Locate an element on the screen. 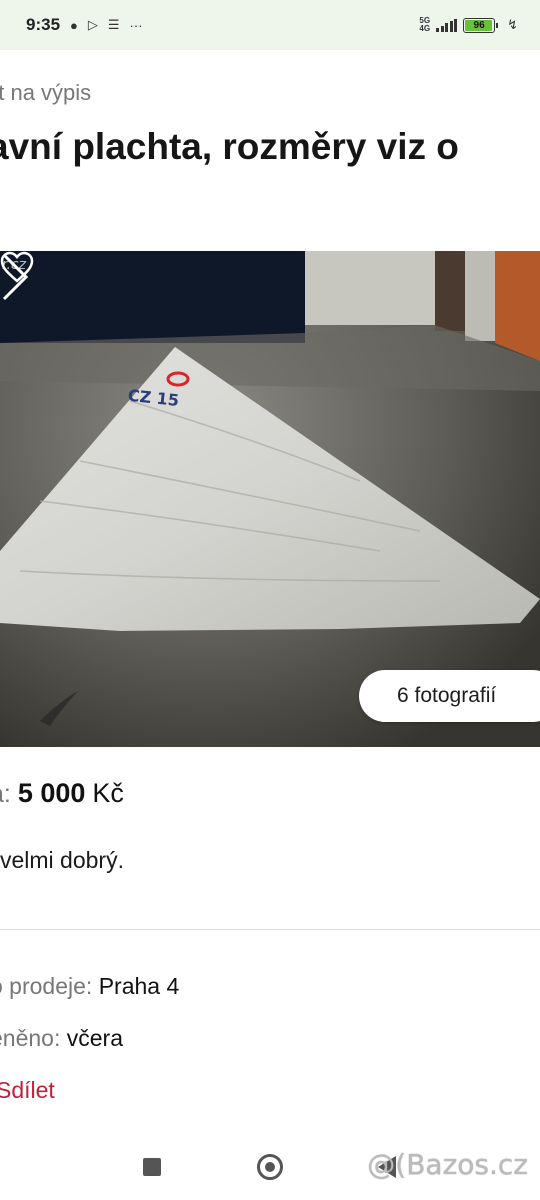  network-indicator: 5G 4G is located at coordinates (425, 24).